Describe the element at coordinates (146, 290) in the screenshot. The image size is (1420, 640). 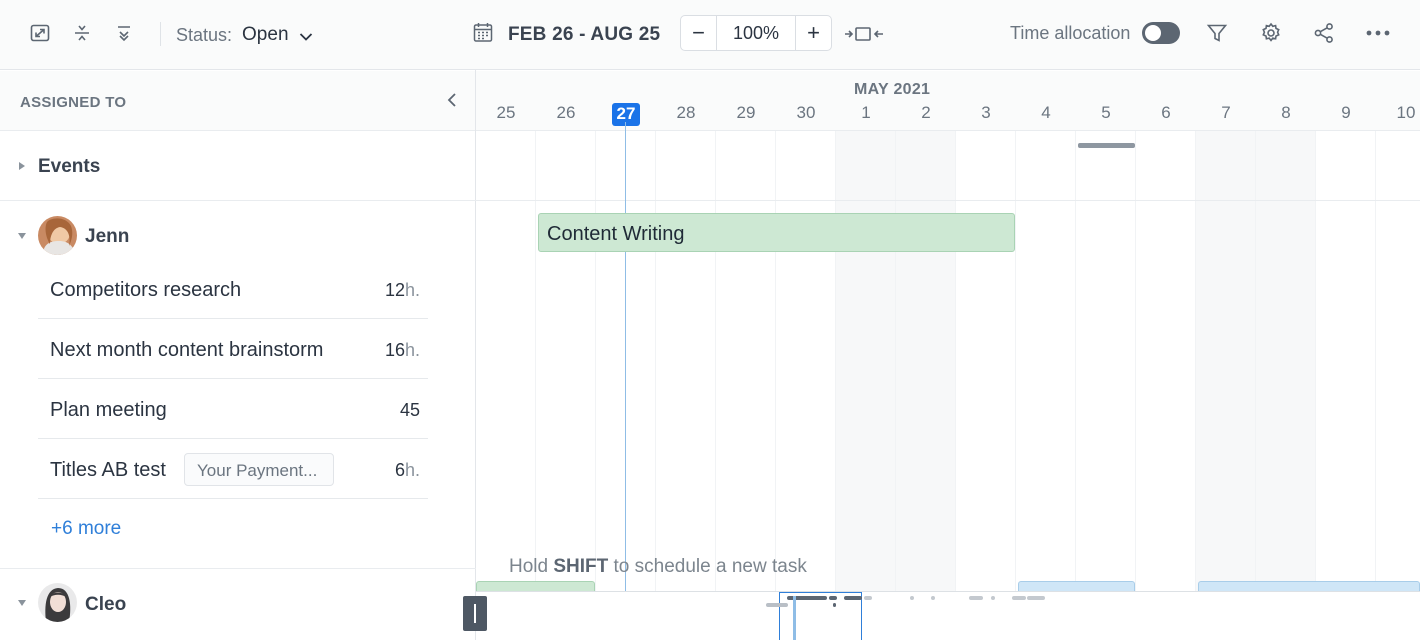
I see `task-name: Competitors research` at that location.